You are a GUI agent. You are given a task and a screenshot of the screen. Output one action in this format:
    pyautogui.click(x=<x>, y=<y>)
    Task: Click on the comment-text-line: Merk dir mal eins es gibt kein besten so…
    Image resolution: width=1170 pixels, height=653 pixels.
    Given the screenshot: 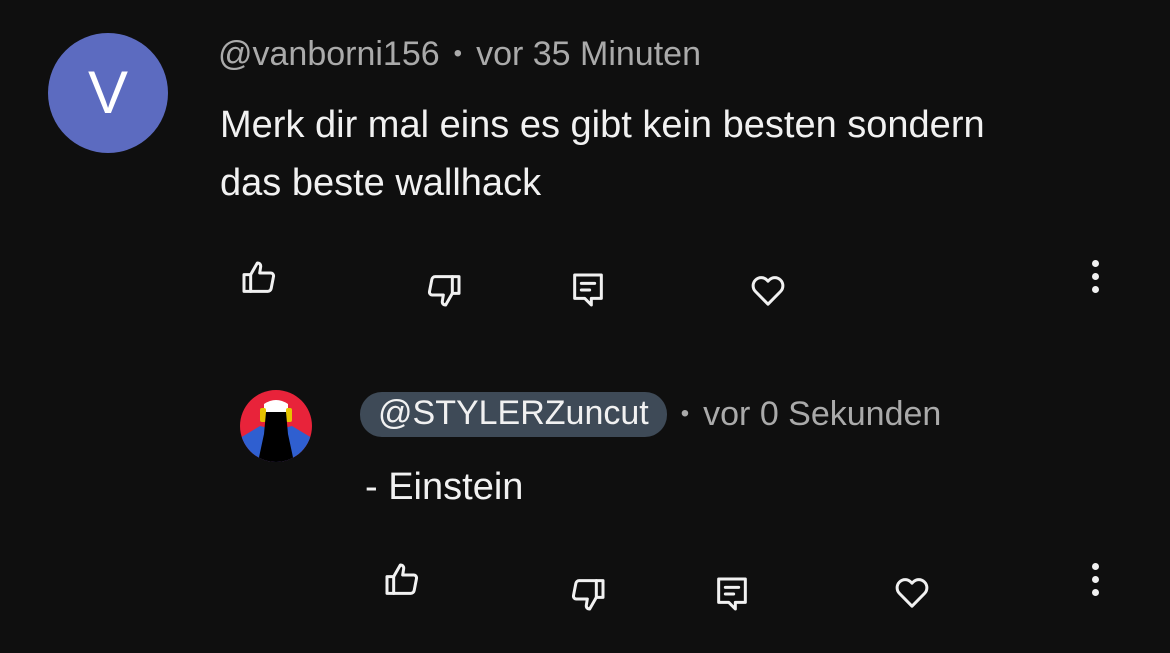 What is the action you would take?
    pyautogui.click(x=602, y=125)
    